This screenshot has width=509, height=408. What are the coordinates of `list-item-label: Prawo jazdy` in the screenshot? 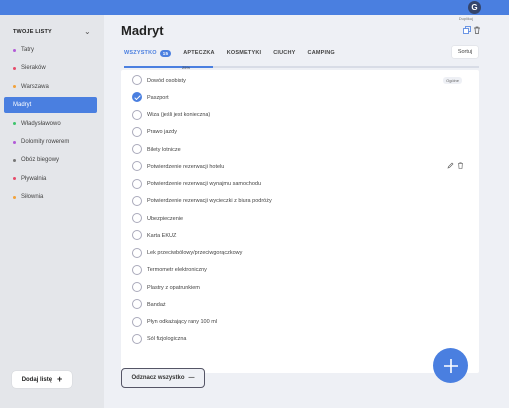 It's located at (162, 132).